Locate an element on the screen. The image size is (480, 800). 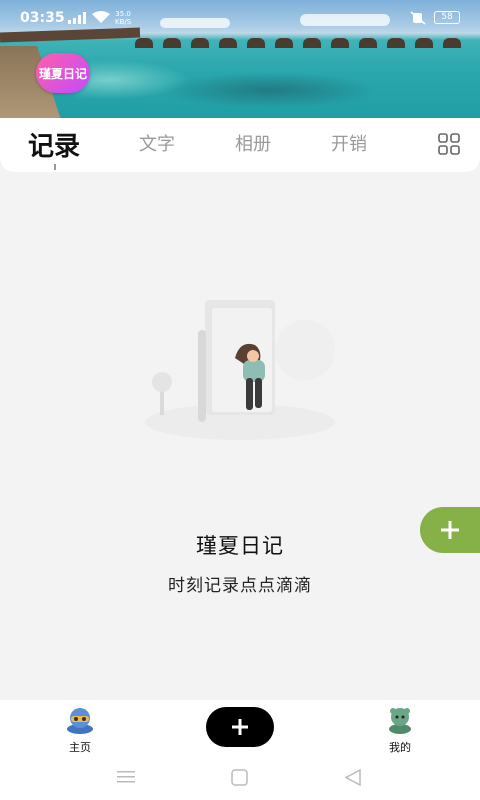
empty-state-subtitle: 时刻记录点点滴滴 is located at coordinates (240, 586).